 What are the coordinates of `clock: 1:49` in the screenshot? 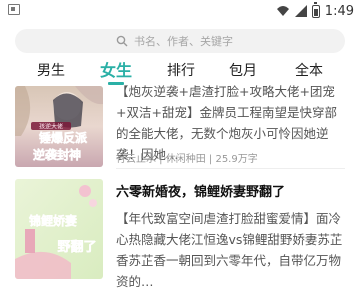 It's located at (339, 11).